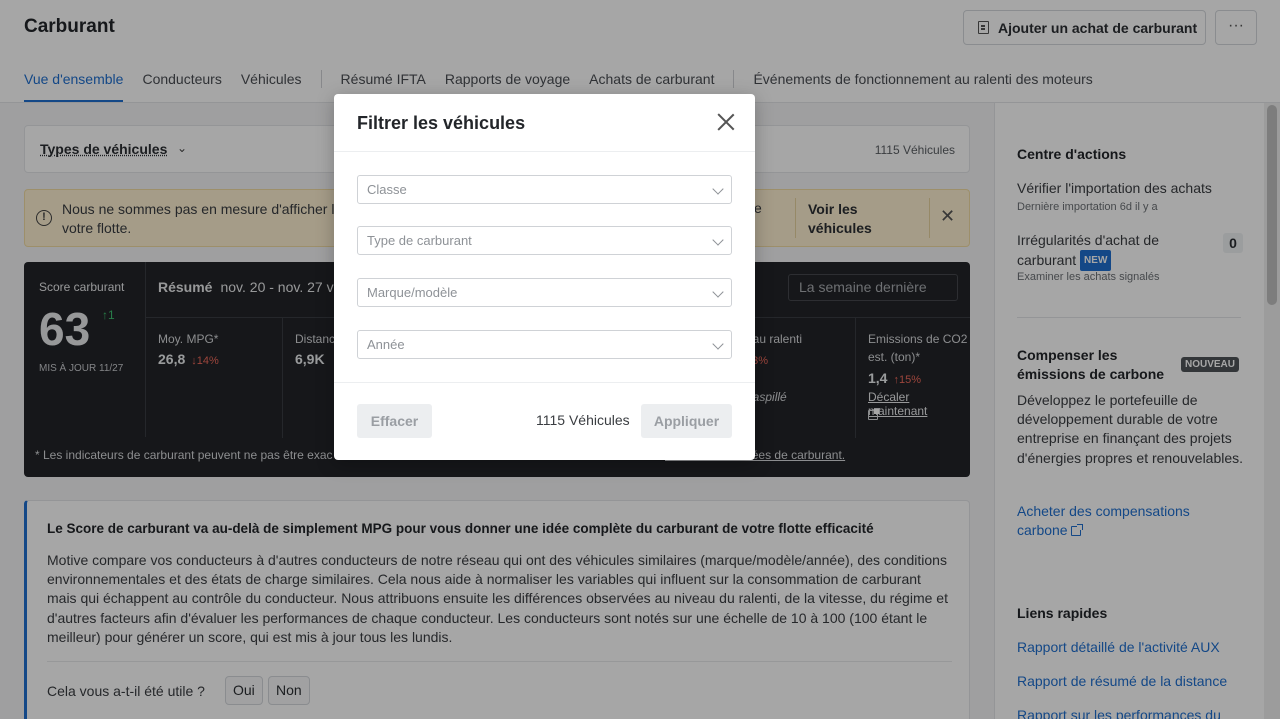  Describe the element at coordinates (441, 123) in the screenshot. I see `modal-title: Filtrer les véhicules` at that location.